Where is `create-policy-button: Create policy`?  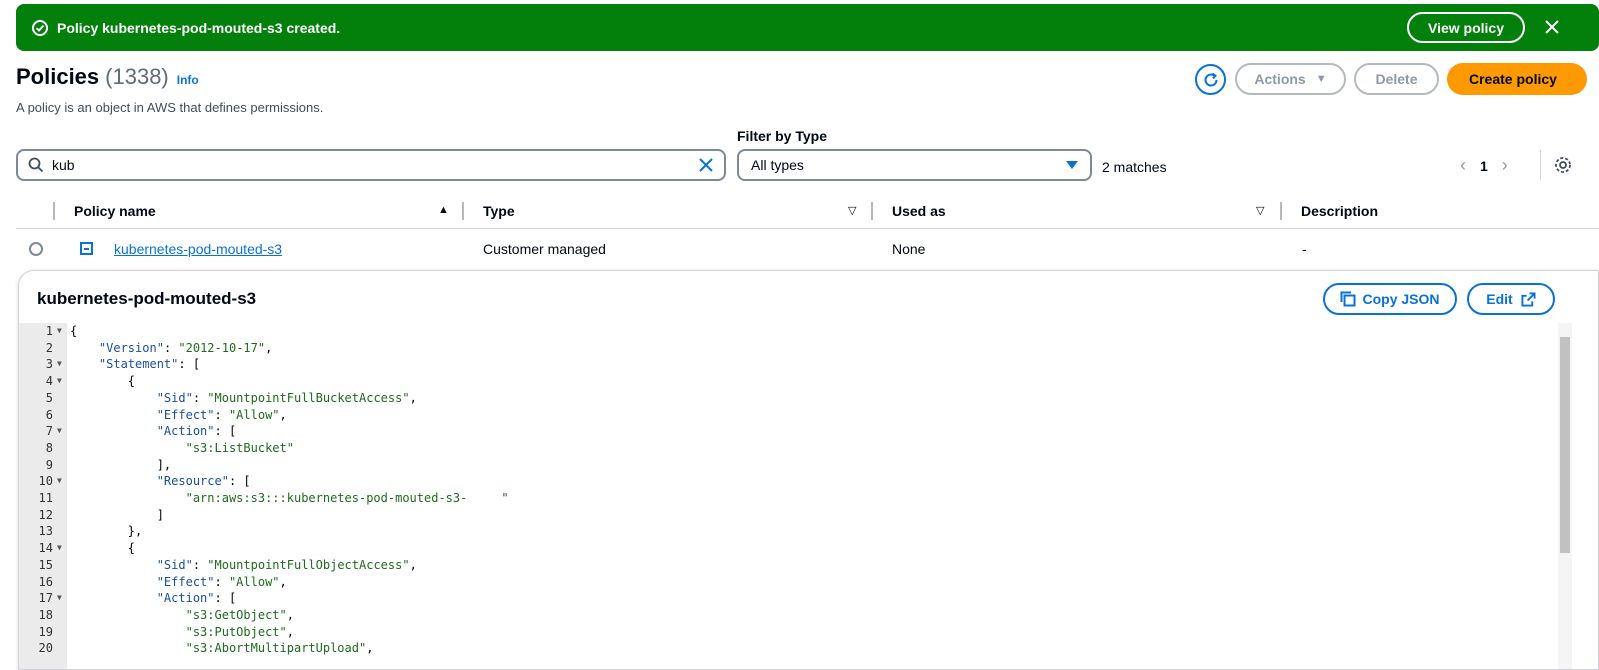 create-policy-button: Create policy is located at coordinates (1517, 79).